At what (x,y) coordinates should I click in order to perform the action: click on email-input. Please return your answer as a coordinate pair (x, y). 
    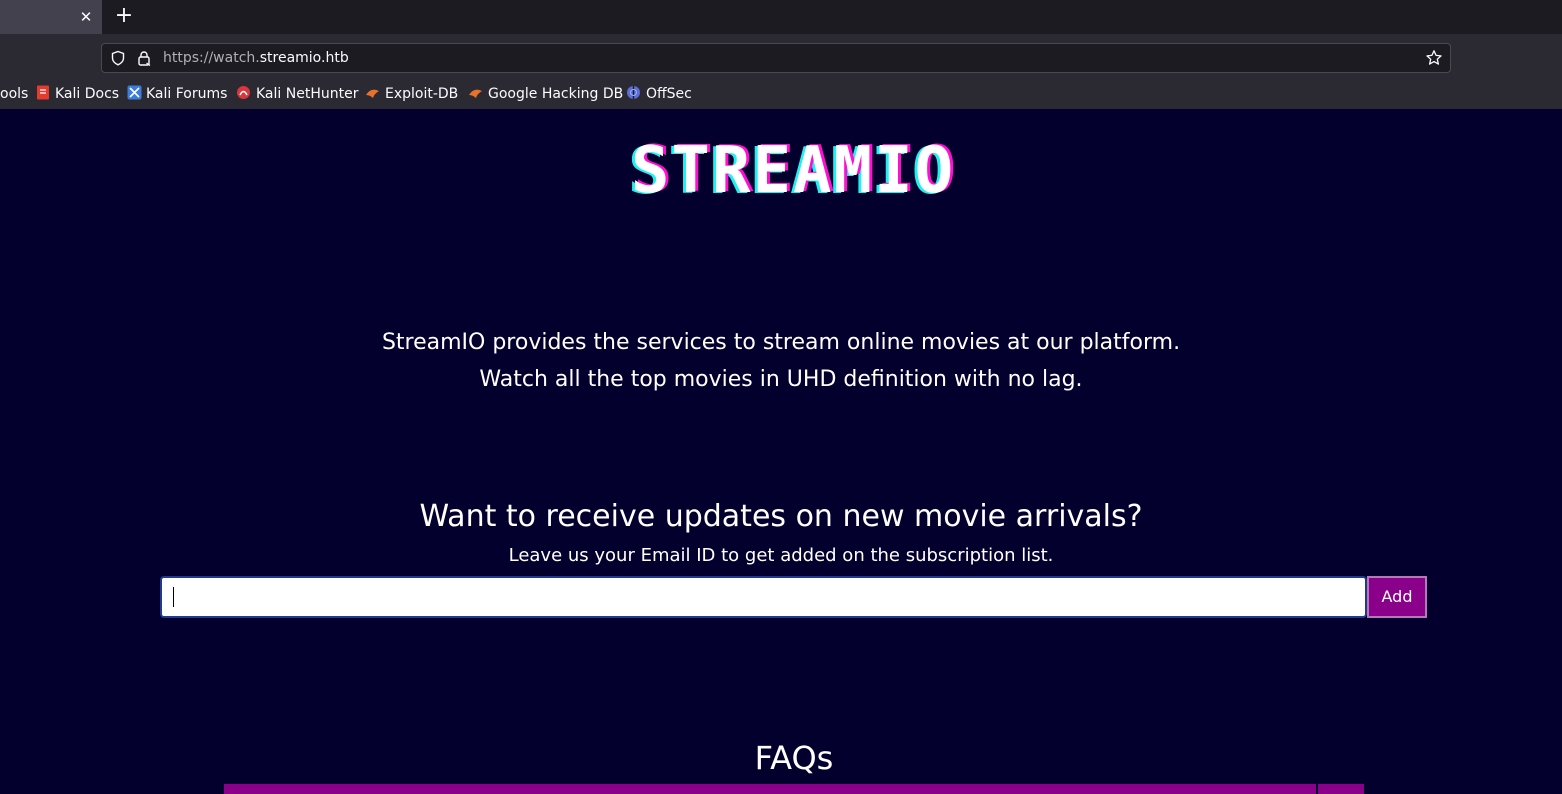
    Looking at the image, I should click on (763, 597).